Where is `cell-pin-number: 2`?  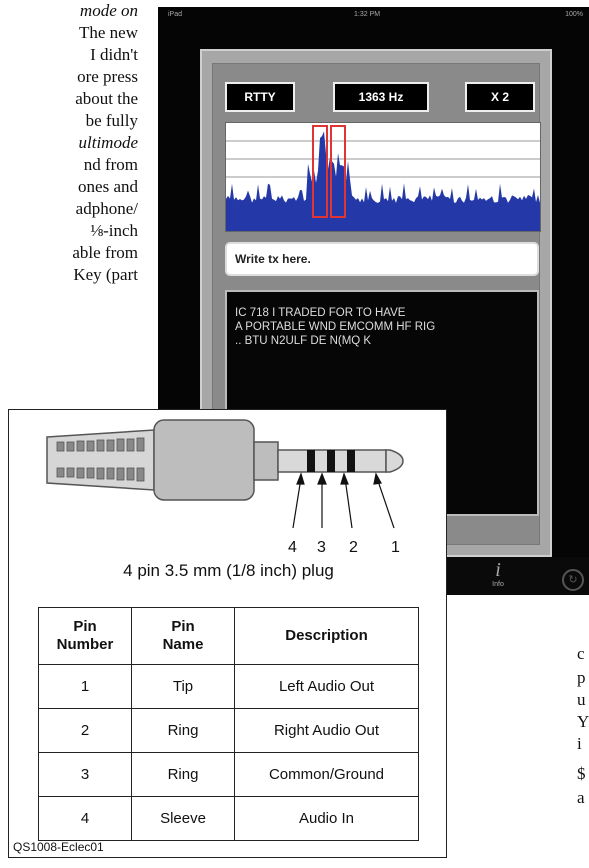
cell-pin-number: 2 is located at coordinates (85, 730).